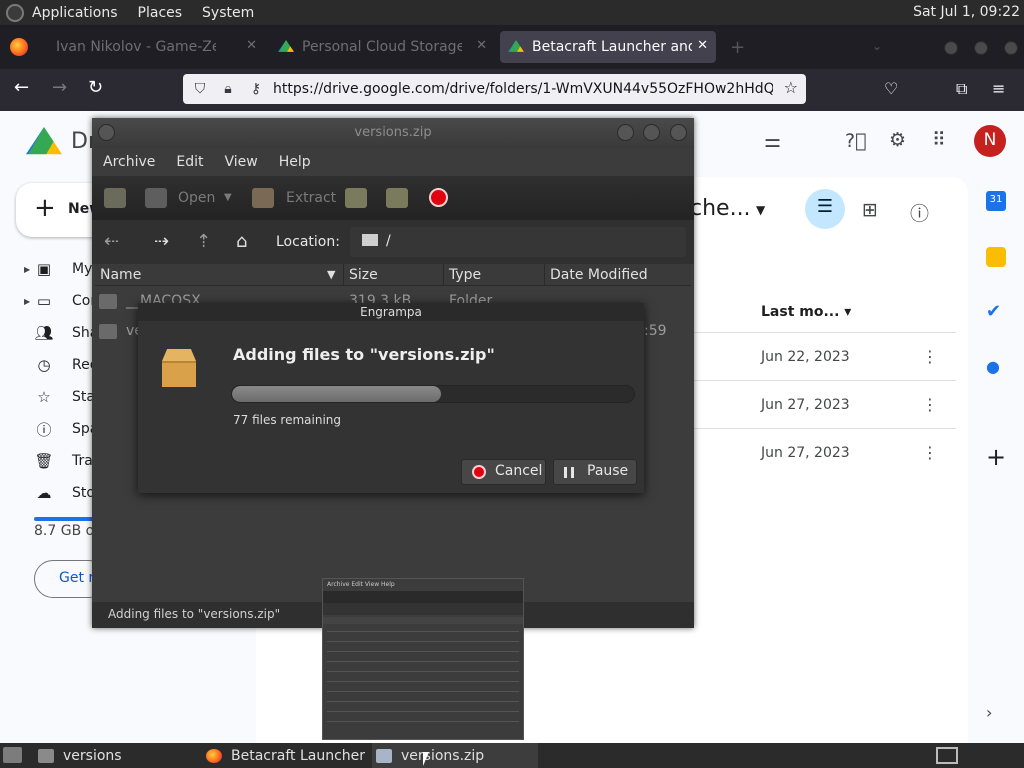 The width and height of the screenshot is (1024, 768). I want to click on extract-button-label: Extract, so click(311, 198).